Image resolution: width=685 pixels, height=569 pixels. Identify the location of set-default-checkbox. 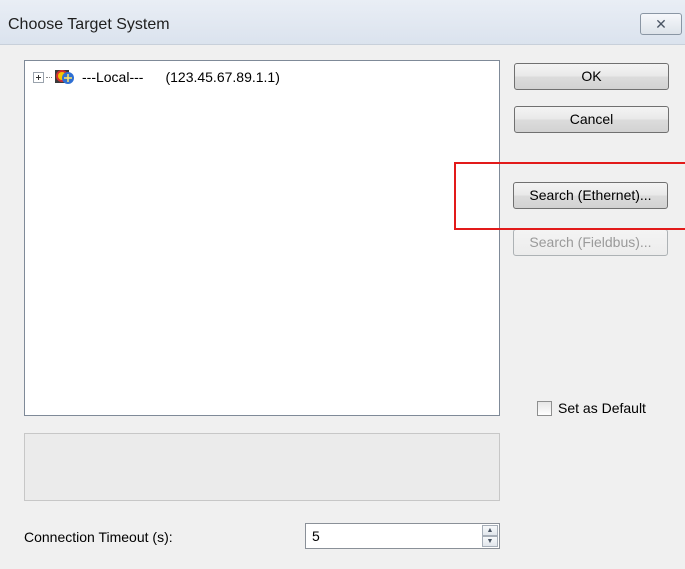
(544, 408).